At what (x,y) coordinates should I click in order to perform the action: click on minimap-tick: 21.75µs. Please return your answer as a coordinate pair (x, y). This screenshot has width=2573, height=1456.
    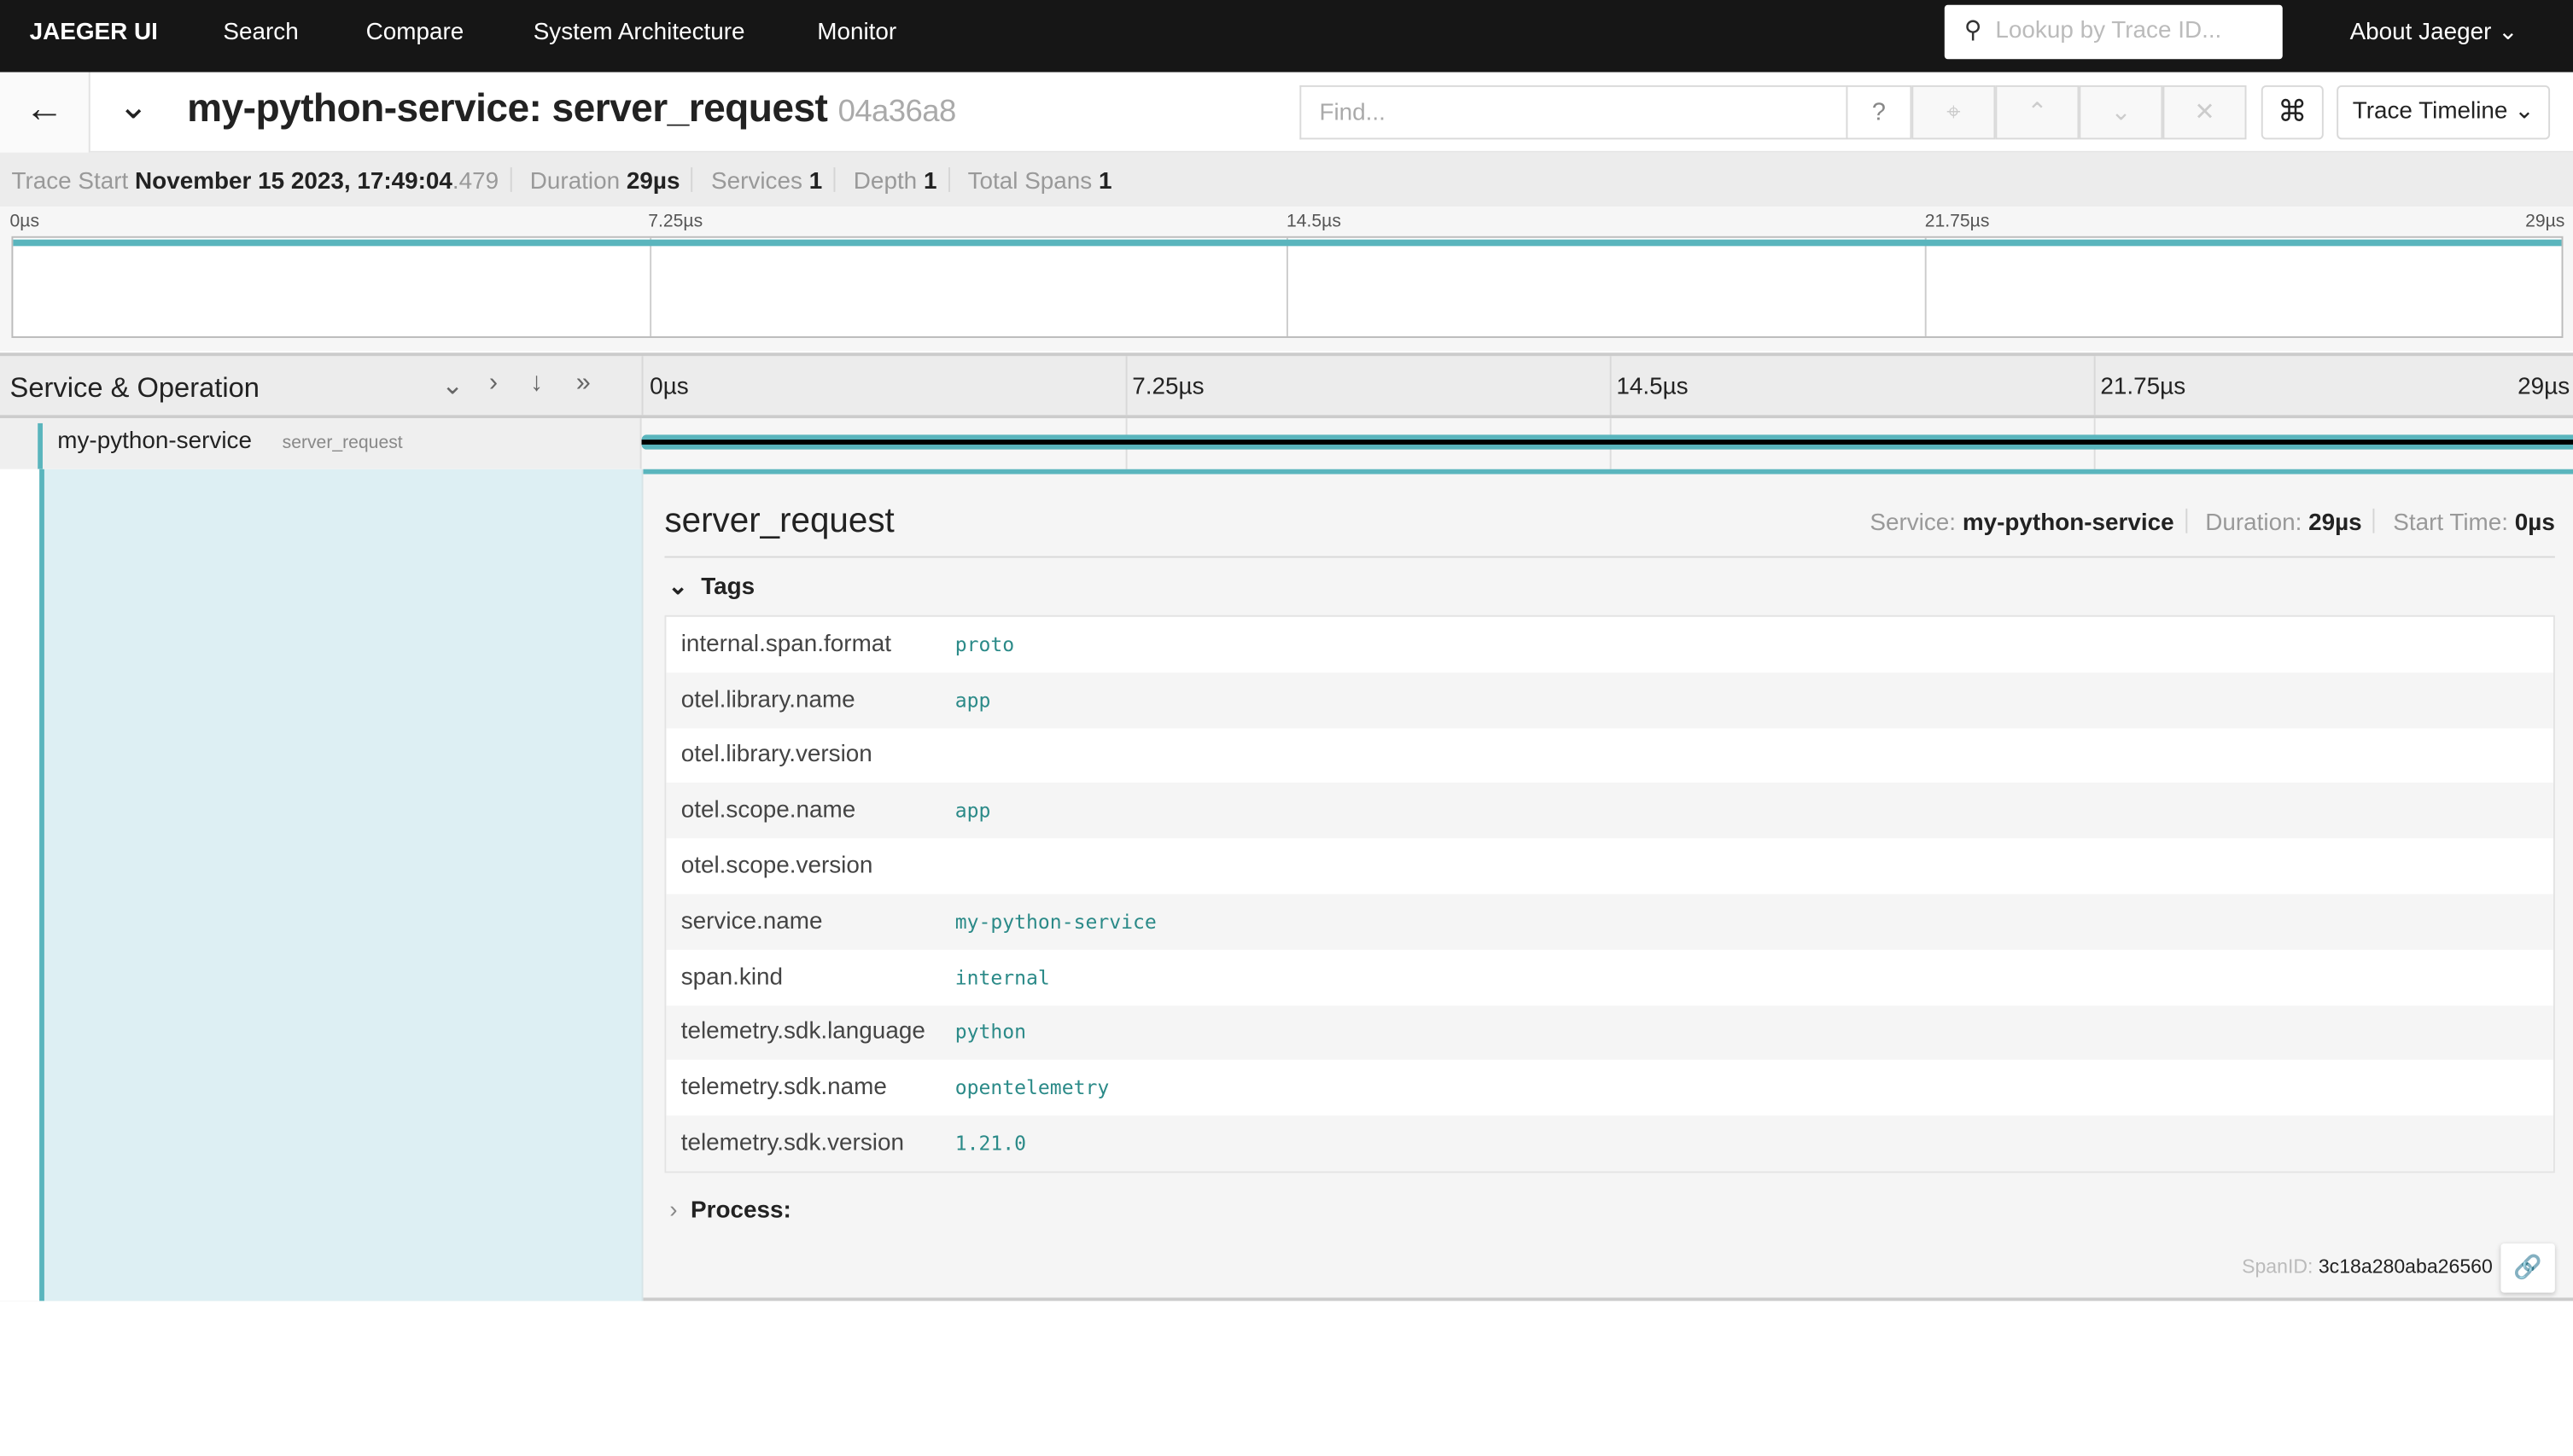
    Looking at the image, I should click on (1957, 221).